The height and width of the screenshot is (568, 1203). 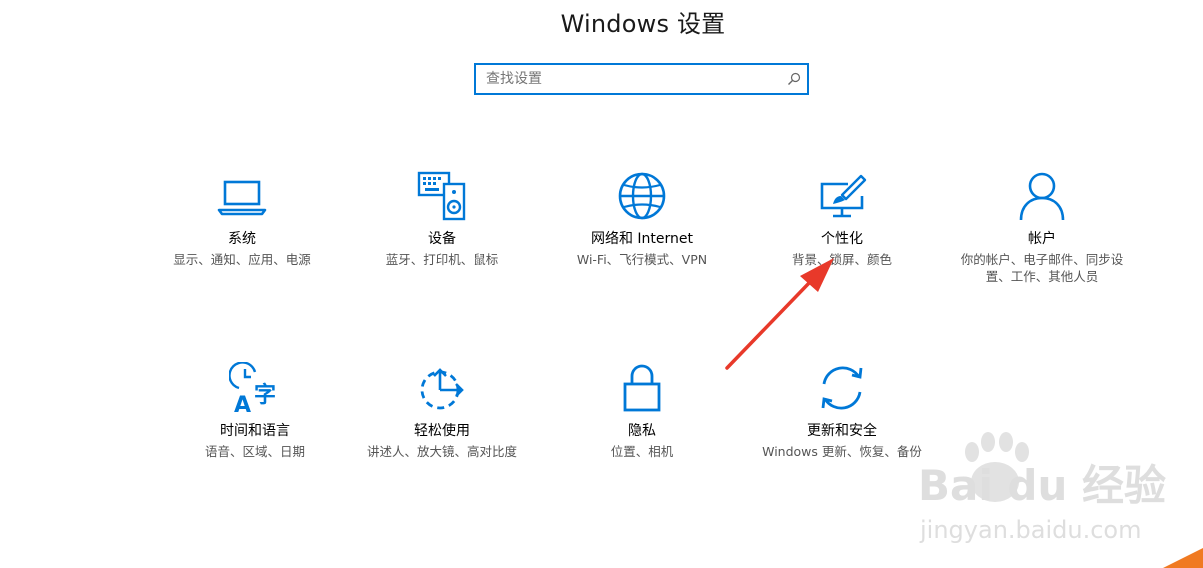 I want to click on corner-decoration, so click(x=1183, y=558).